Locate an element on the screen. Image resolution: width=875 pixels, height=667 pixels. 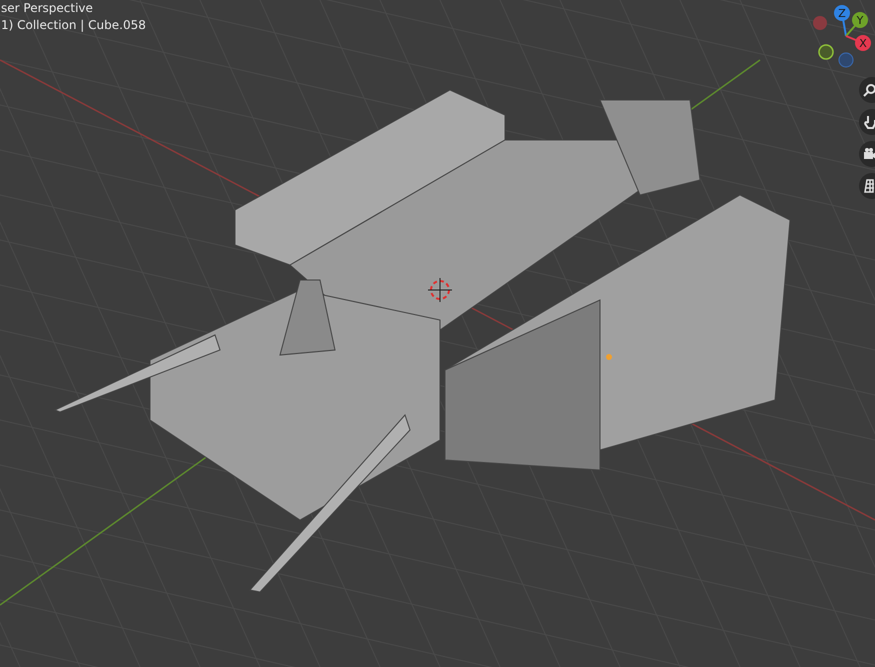
axis-label: Y is located at coordinates (860, 20).